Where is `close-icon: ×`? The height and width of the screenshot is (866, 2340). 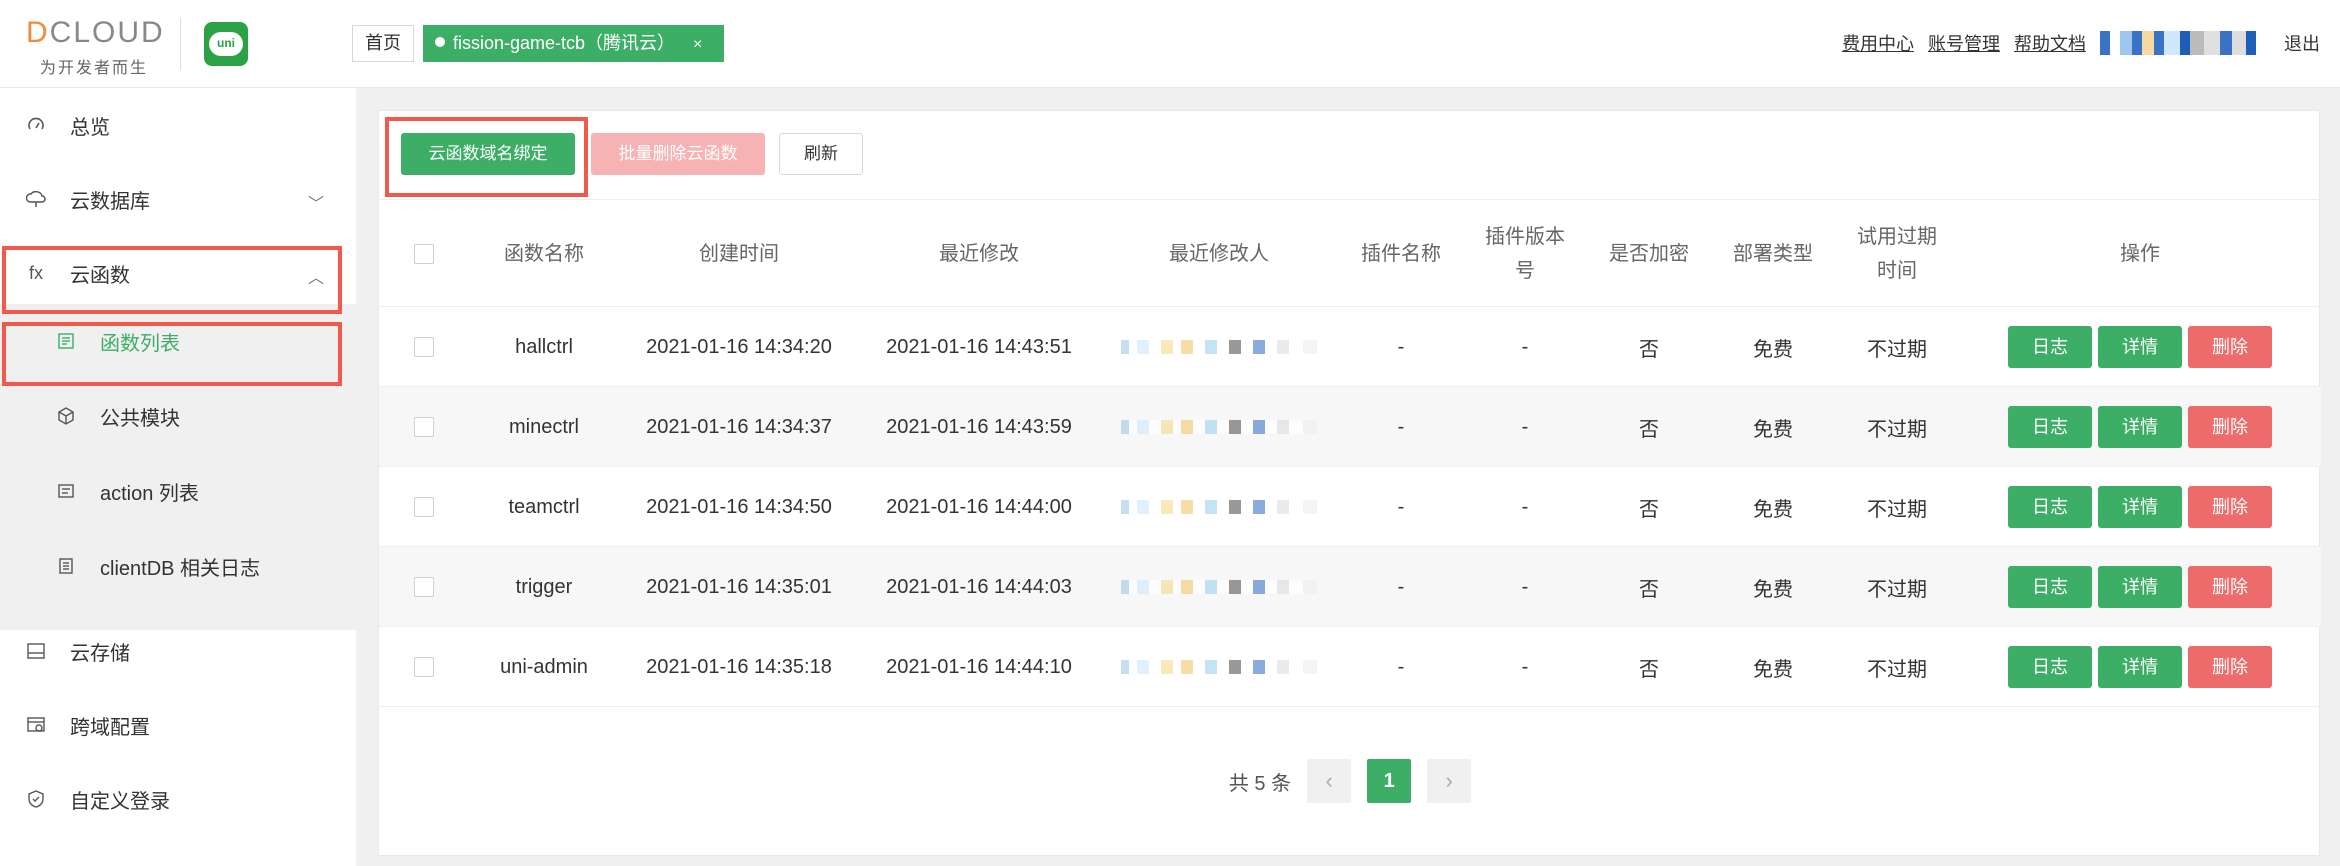
close-icon: × is located at coordinates (697, 44).